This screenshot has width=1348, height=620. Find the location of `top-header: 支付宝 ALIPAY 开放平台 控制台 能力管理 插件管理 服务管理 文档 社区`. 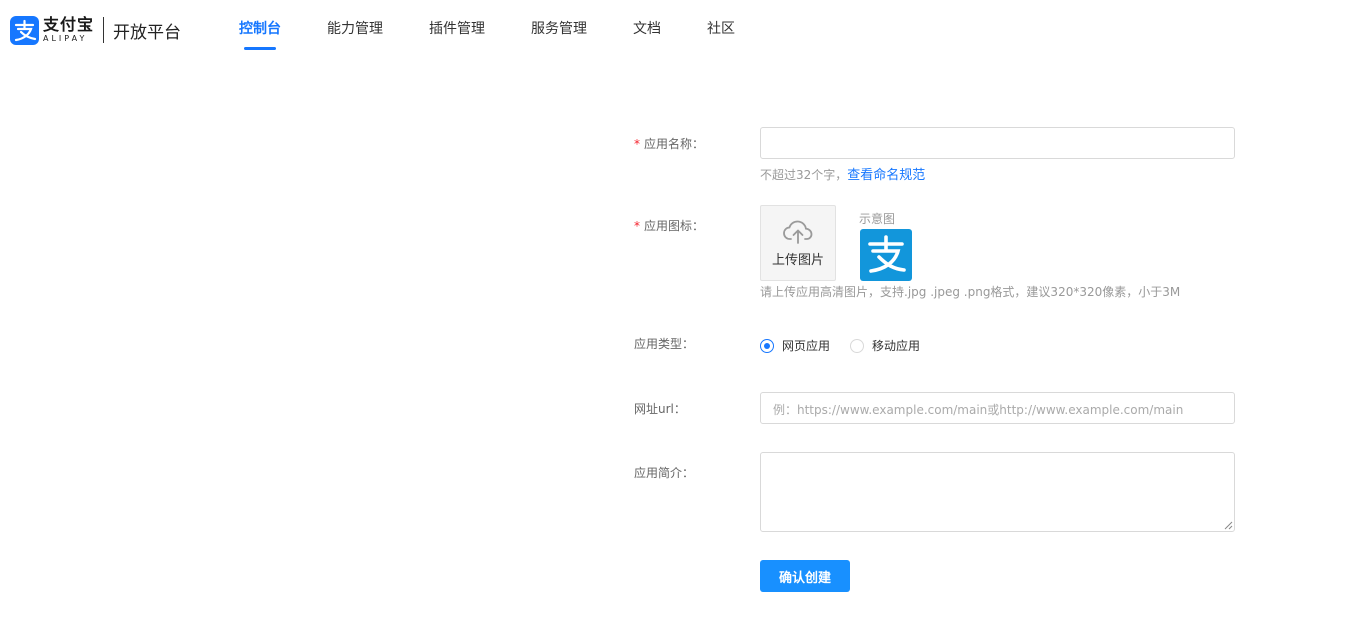

top-header: 支付宝 ALIPAY 开放平台 控制台 能力管理 插件管理 服务管理 文档 社区 is located at coordinates (674, 30).